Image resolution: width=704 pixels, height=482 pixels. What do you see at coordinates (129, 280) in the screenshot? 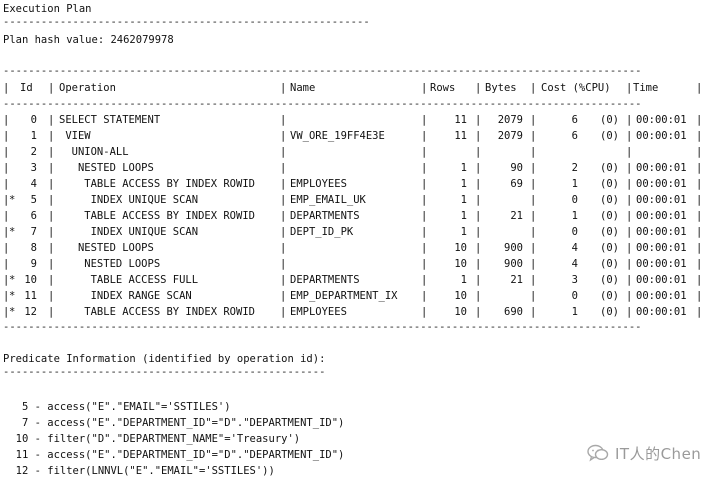
I see `cell-operation: TABLE ACCESS FULL` at bounding box center [129, 280].